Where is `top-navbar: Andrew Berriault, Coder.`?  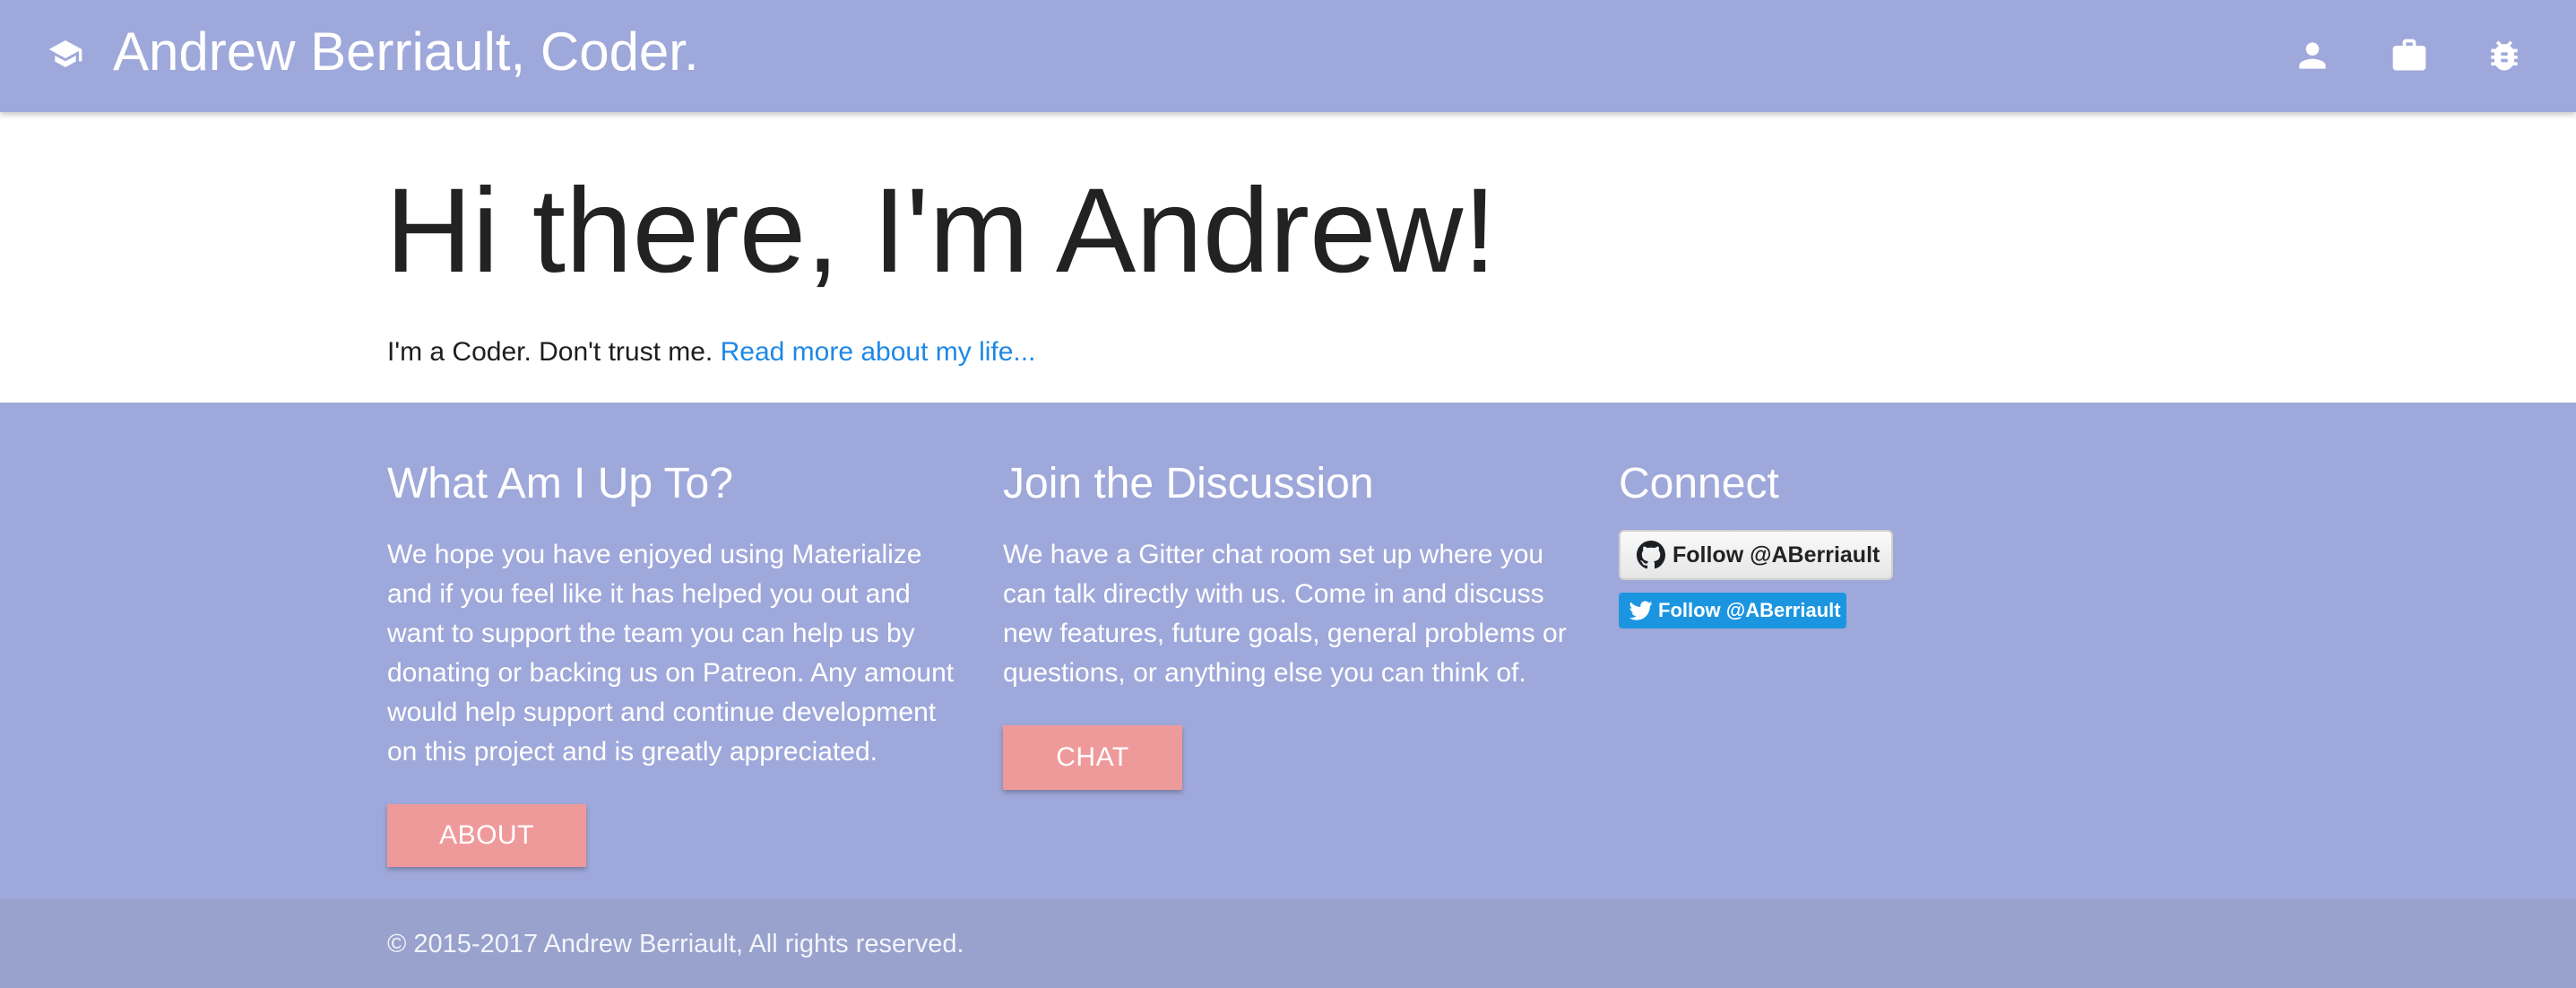 top-navbar: Andrew Berriault, Coder. is located at coordinates (1288, 56).